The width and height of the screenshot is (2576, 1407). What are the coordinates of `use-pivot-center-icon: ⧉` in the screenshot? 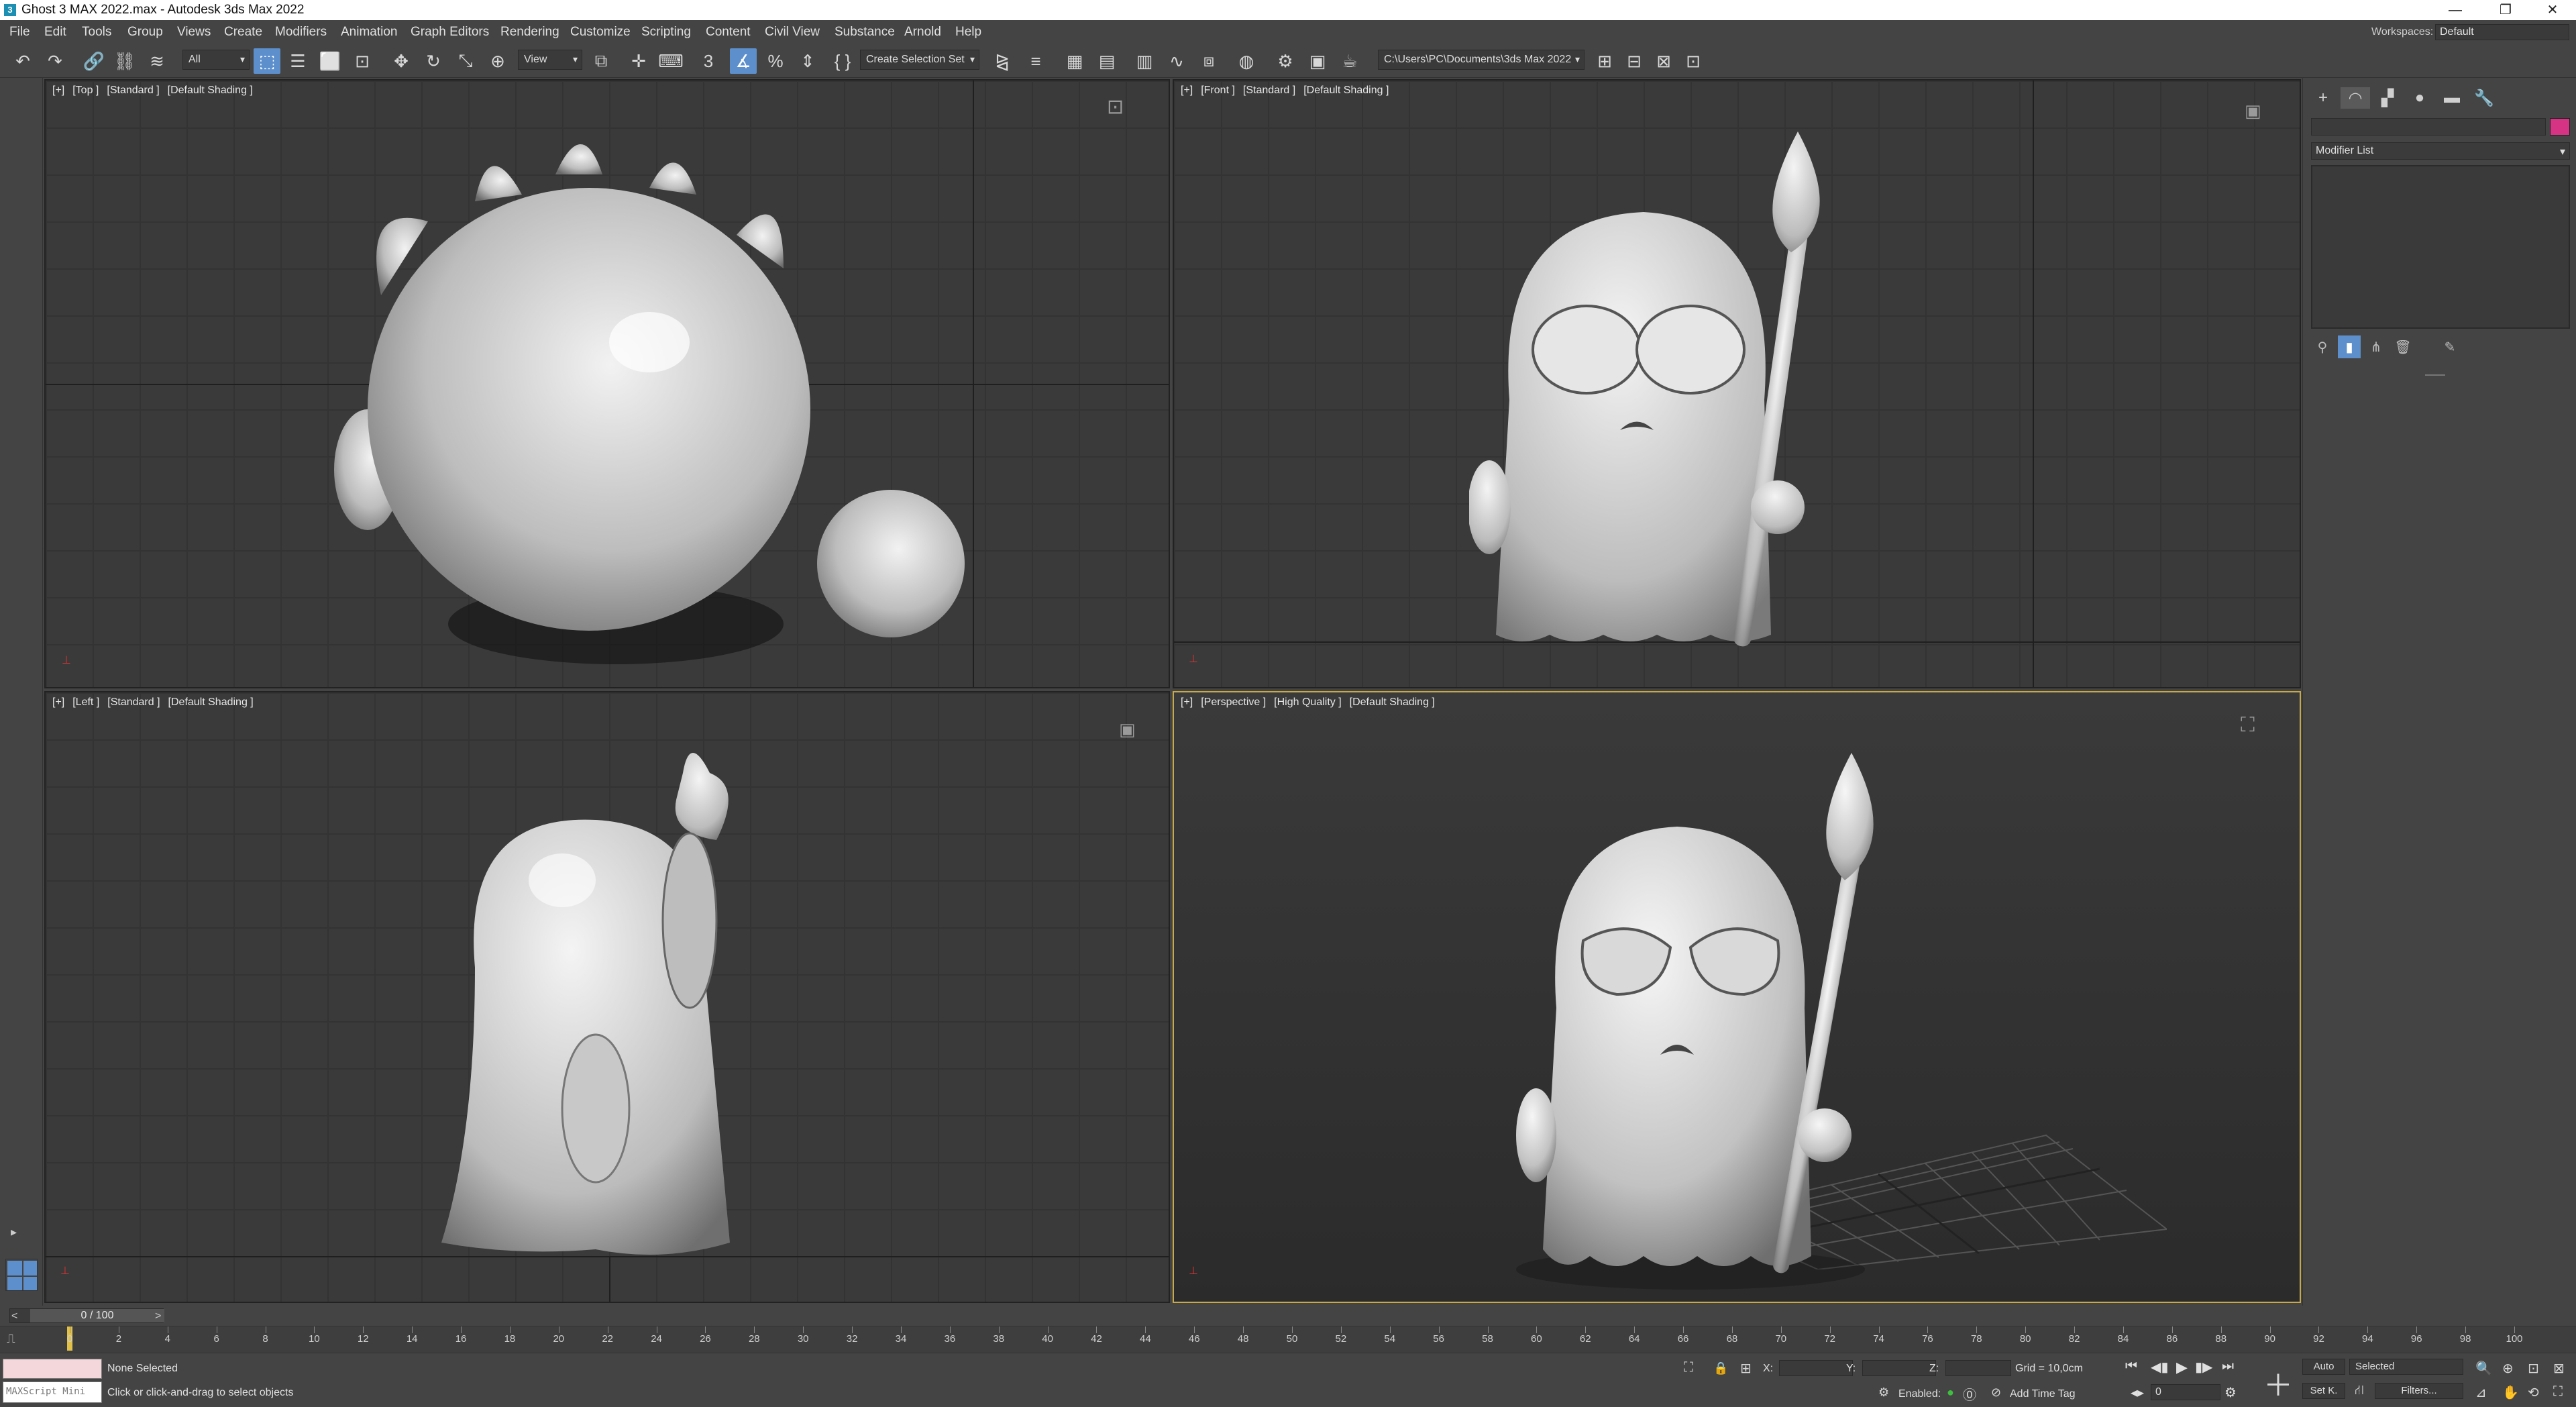 It's located at (601, 61).